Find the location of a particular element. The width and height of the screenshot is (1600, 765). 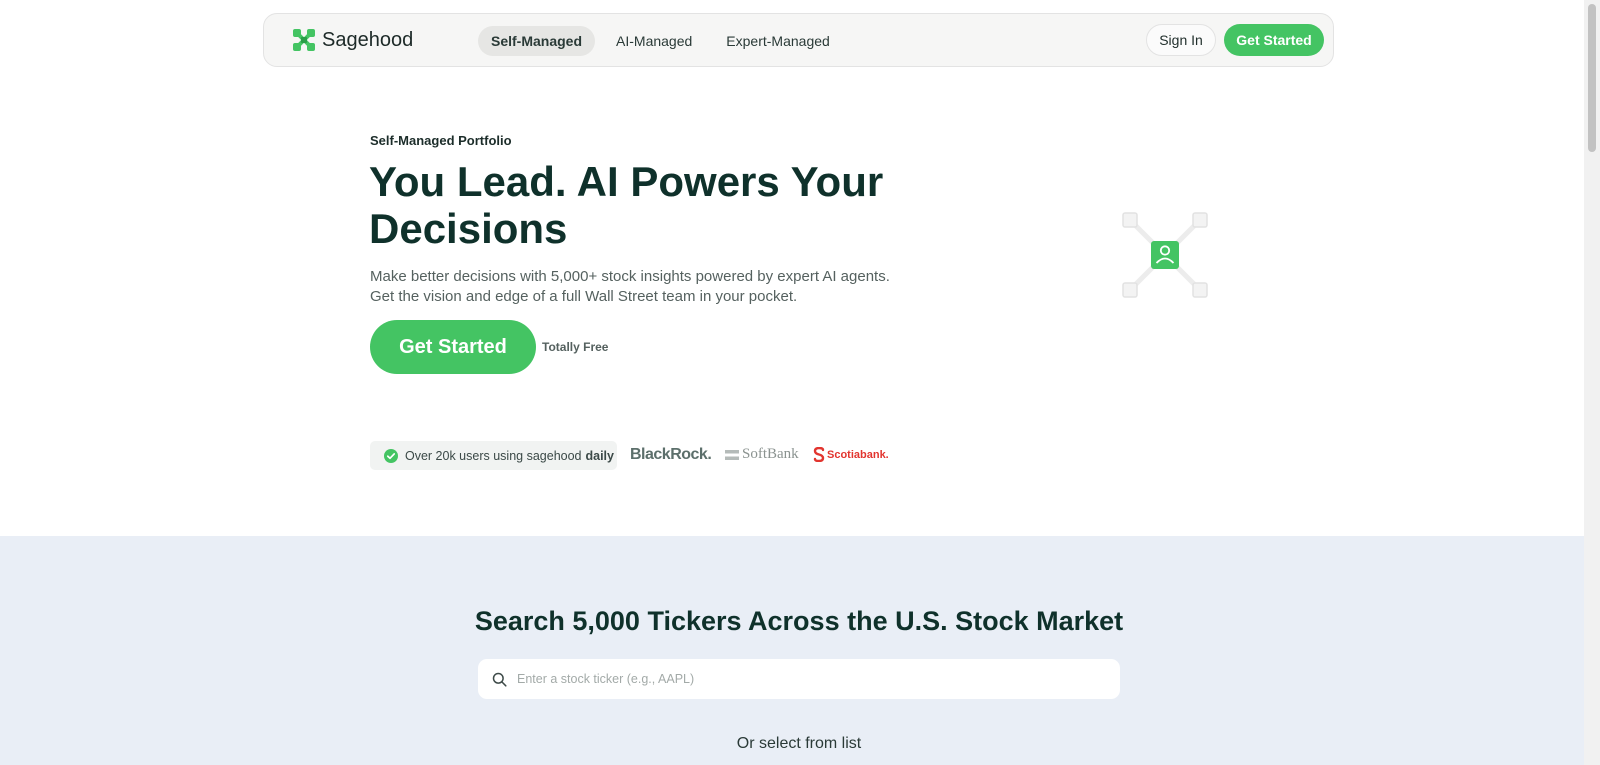

cta-note: Totally Free is located at coordinates (575, 347).